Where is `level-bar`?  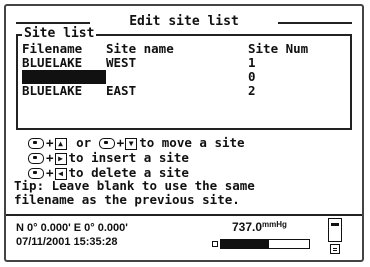
level-bar is located at coordinates (265, 244).